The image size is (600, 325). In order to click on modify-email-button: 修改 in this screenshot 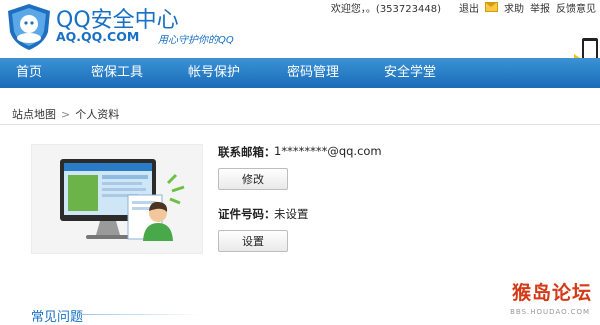, I will do `click(253, 179)`.